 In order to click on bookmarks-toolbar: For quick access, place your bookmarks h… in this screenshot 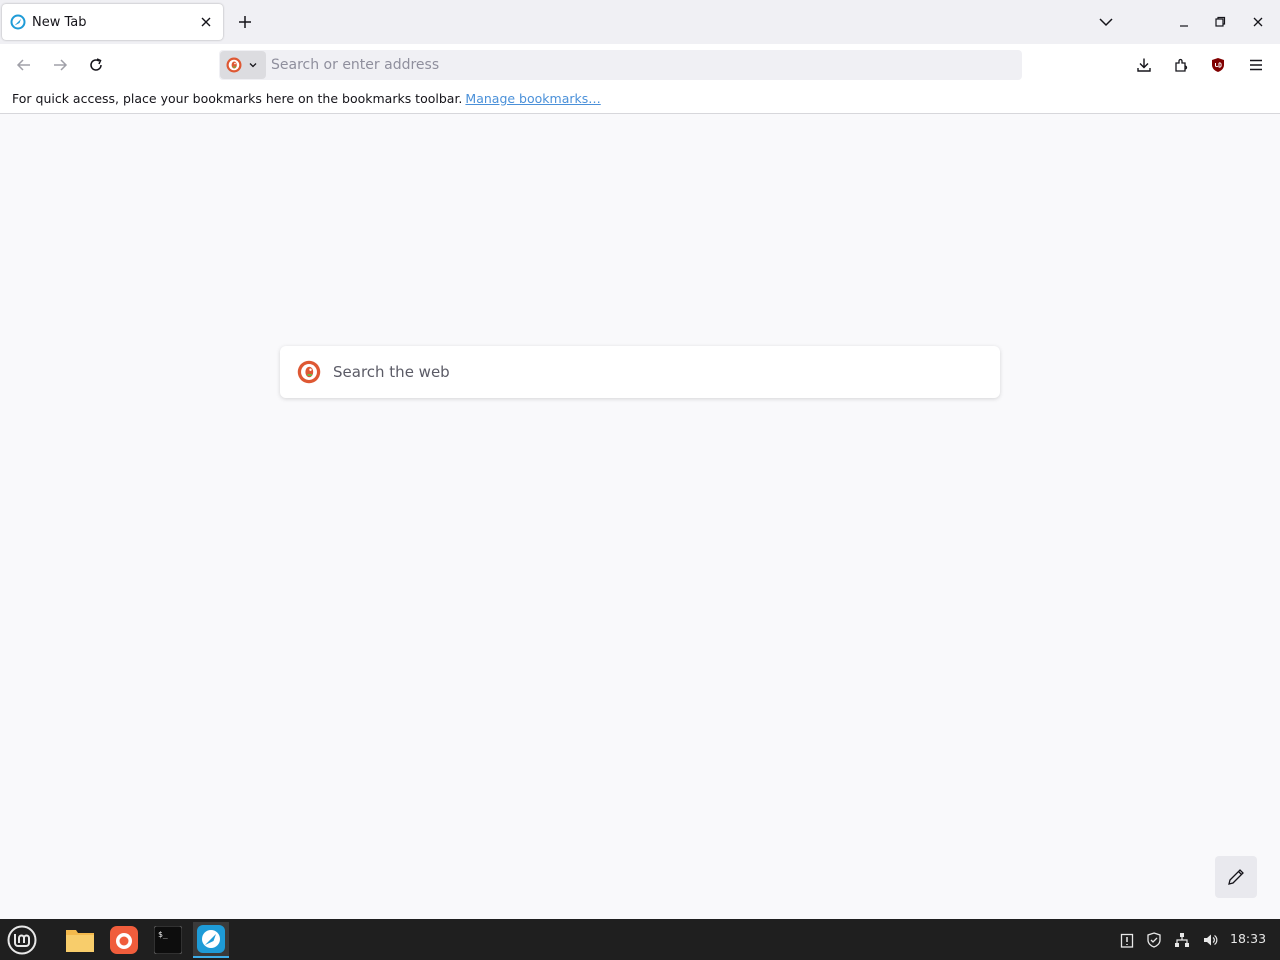, I will do `click(640, 99)`.